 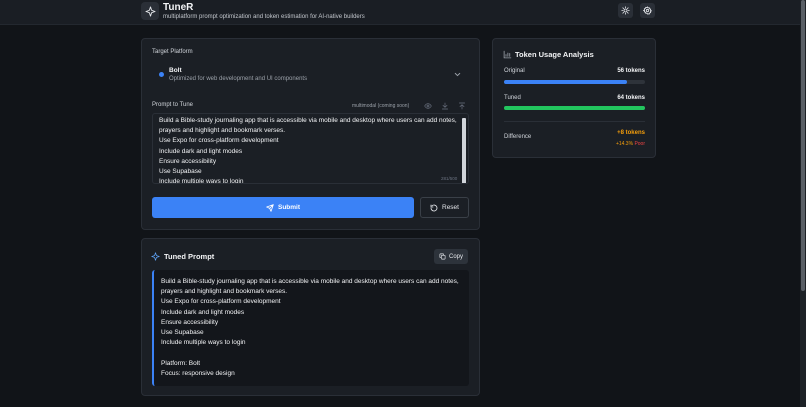 What do you see at coordinates (442, 256) in the screenshot?
I see `copy-icon` at bounding box center [442, 256].